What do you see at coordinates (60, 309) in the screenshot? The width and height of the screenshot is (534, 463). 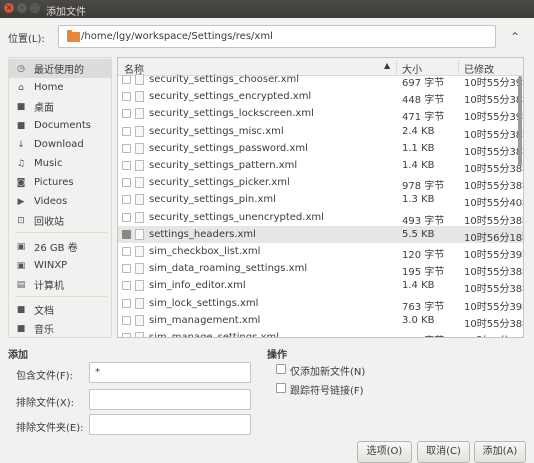 I see `sidebar-item-bookmark-docs: ■ 文档` at bounding box center [60, 309].